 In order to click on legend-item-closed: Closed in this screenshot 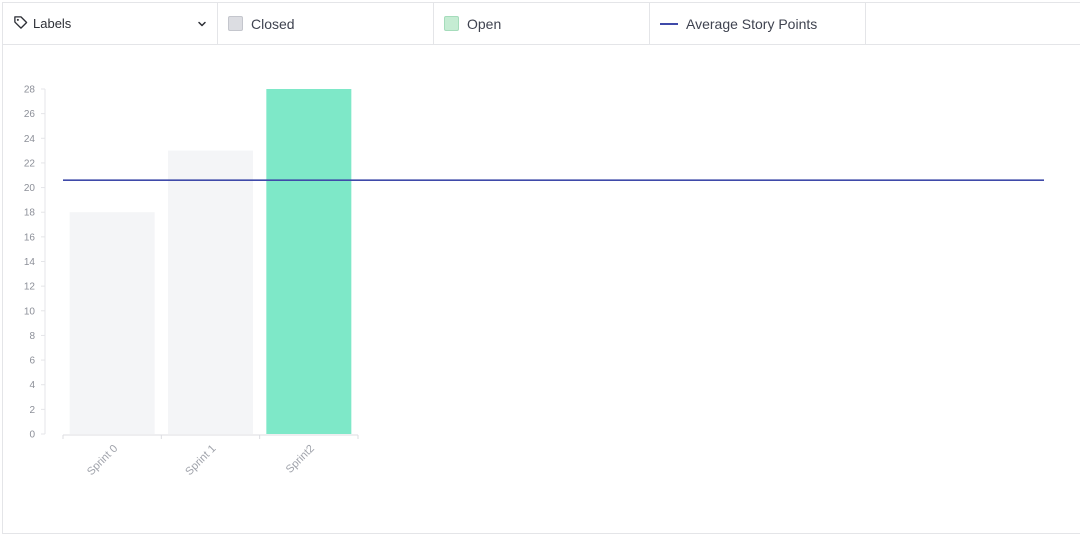, I will do `click(326, 23)`.